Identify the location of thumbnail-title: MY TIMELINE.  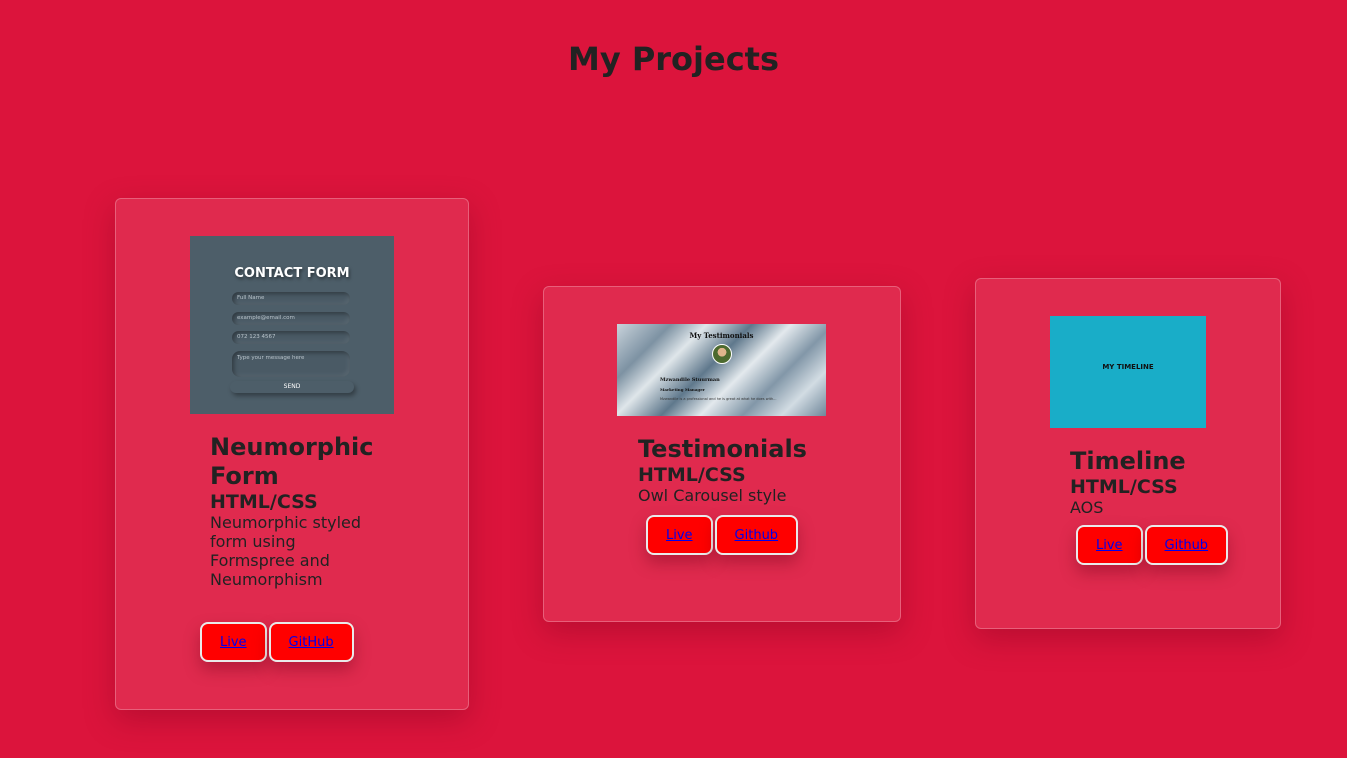
(1128, 367).